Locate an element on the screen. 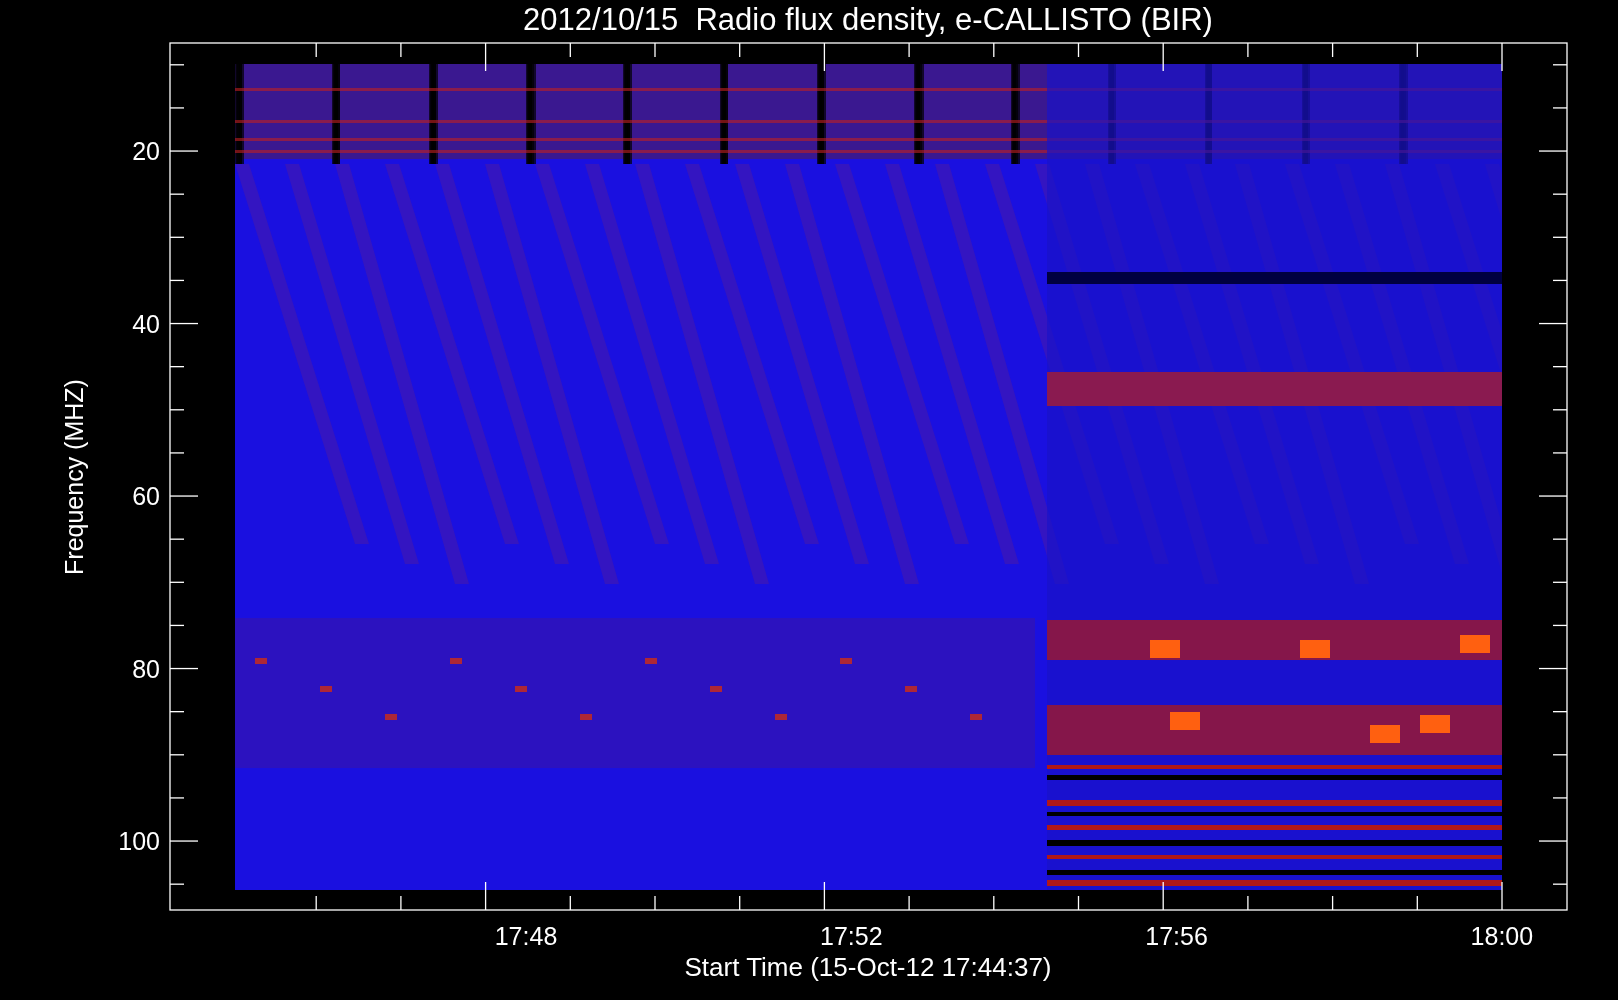  y-tick-label: 20 is located at coordinates (146, 151).